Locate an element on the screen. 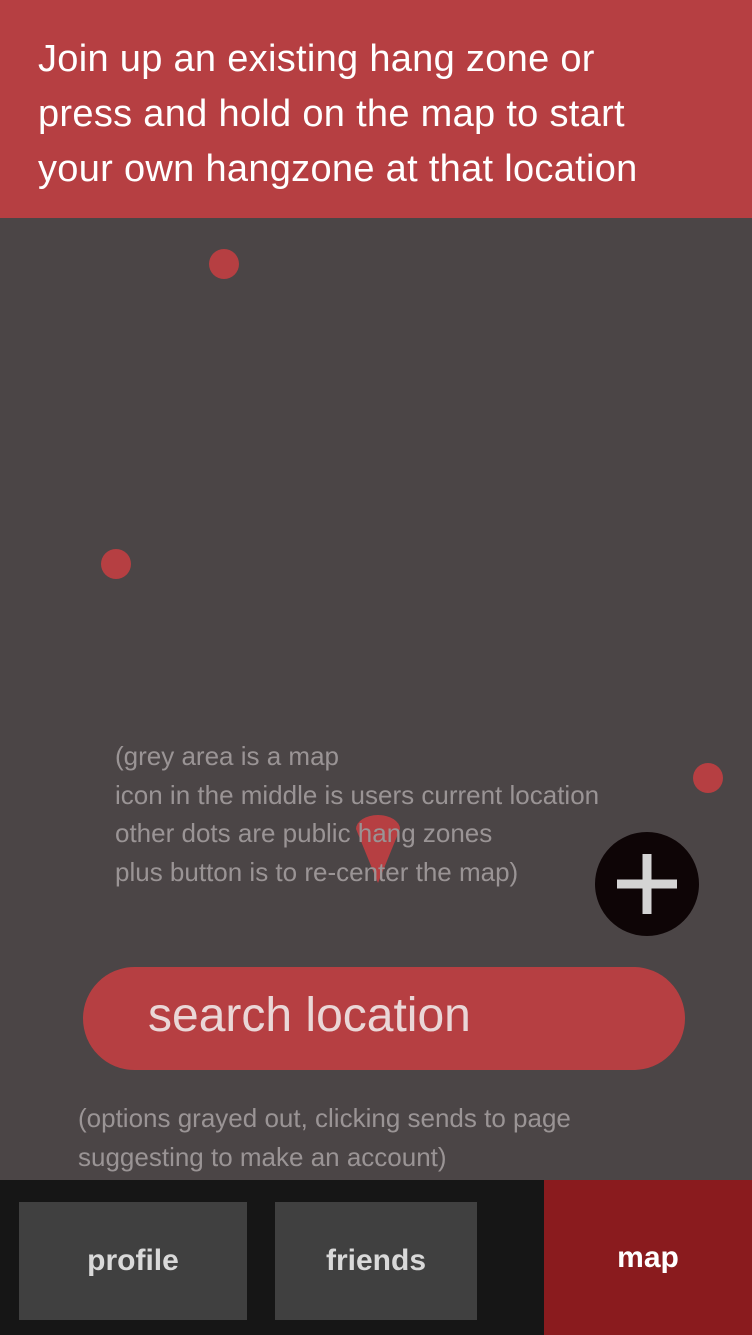 This screenshot has height=1335, width=752. search-location-button: search location is located at coordinates (384, 1018).